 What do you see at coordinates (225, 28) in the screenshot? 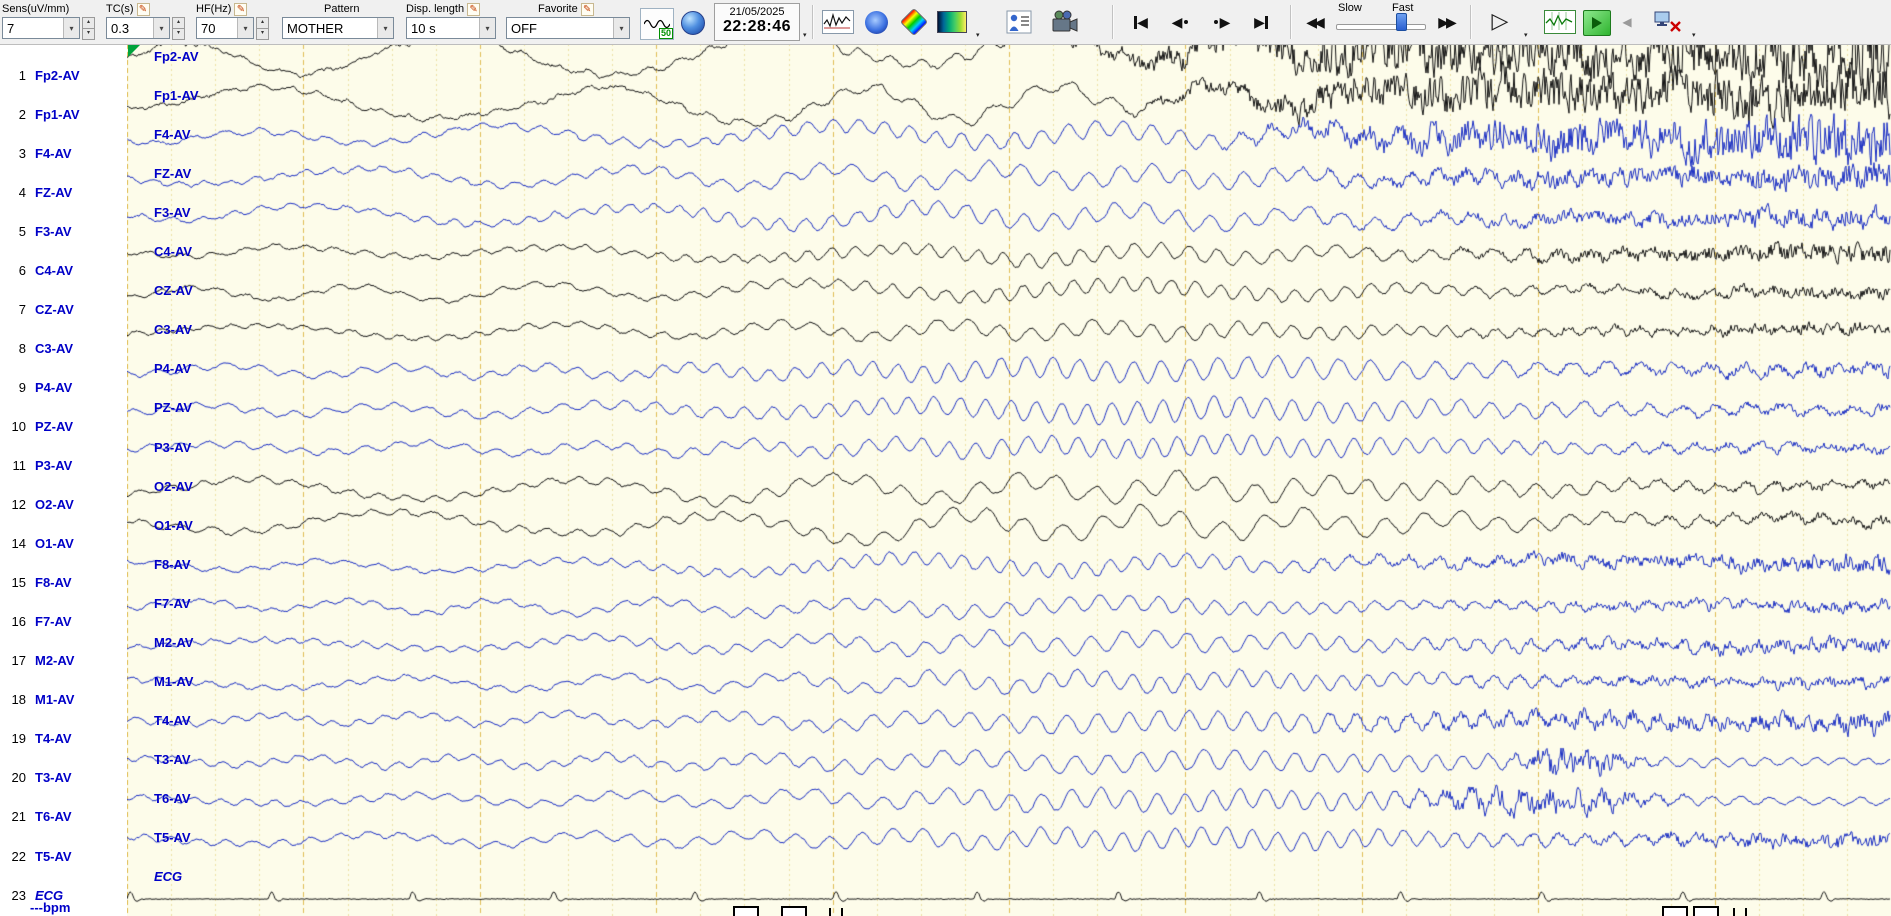
I see `hf-select: 70 ▾` at bounding box center [225, 28].